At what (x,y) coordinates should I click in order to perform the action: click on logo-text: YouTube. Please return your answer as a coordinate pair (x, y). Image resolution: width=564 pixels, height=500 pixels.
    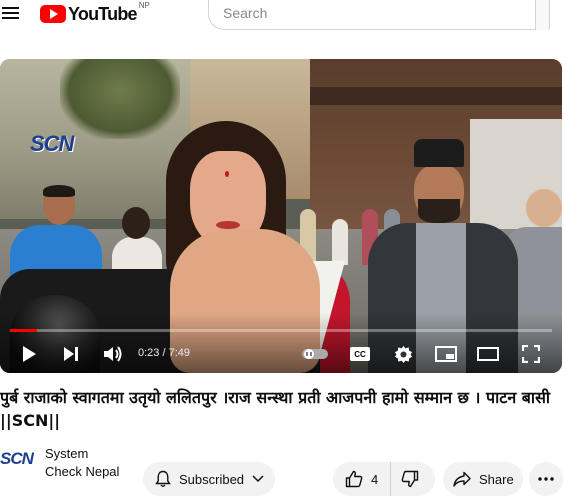
    Looking at the image, I should click on (103, 13).